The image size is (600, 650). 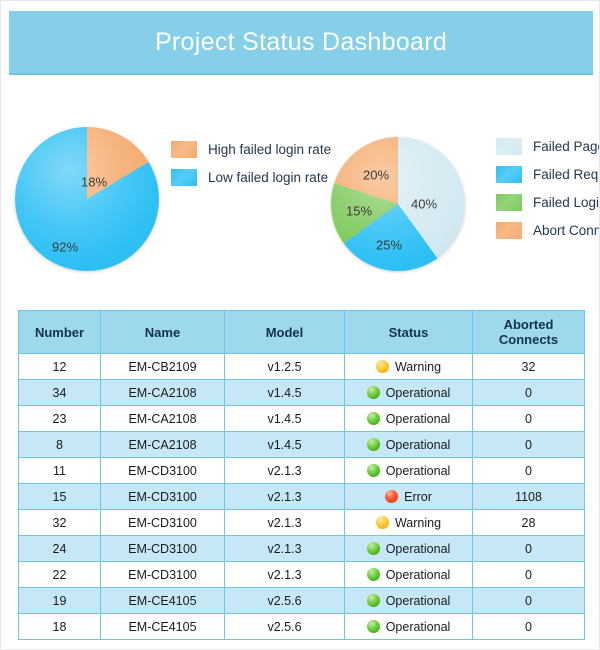 I want to click on cell-status: Warning, so click(x=408, y=522).